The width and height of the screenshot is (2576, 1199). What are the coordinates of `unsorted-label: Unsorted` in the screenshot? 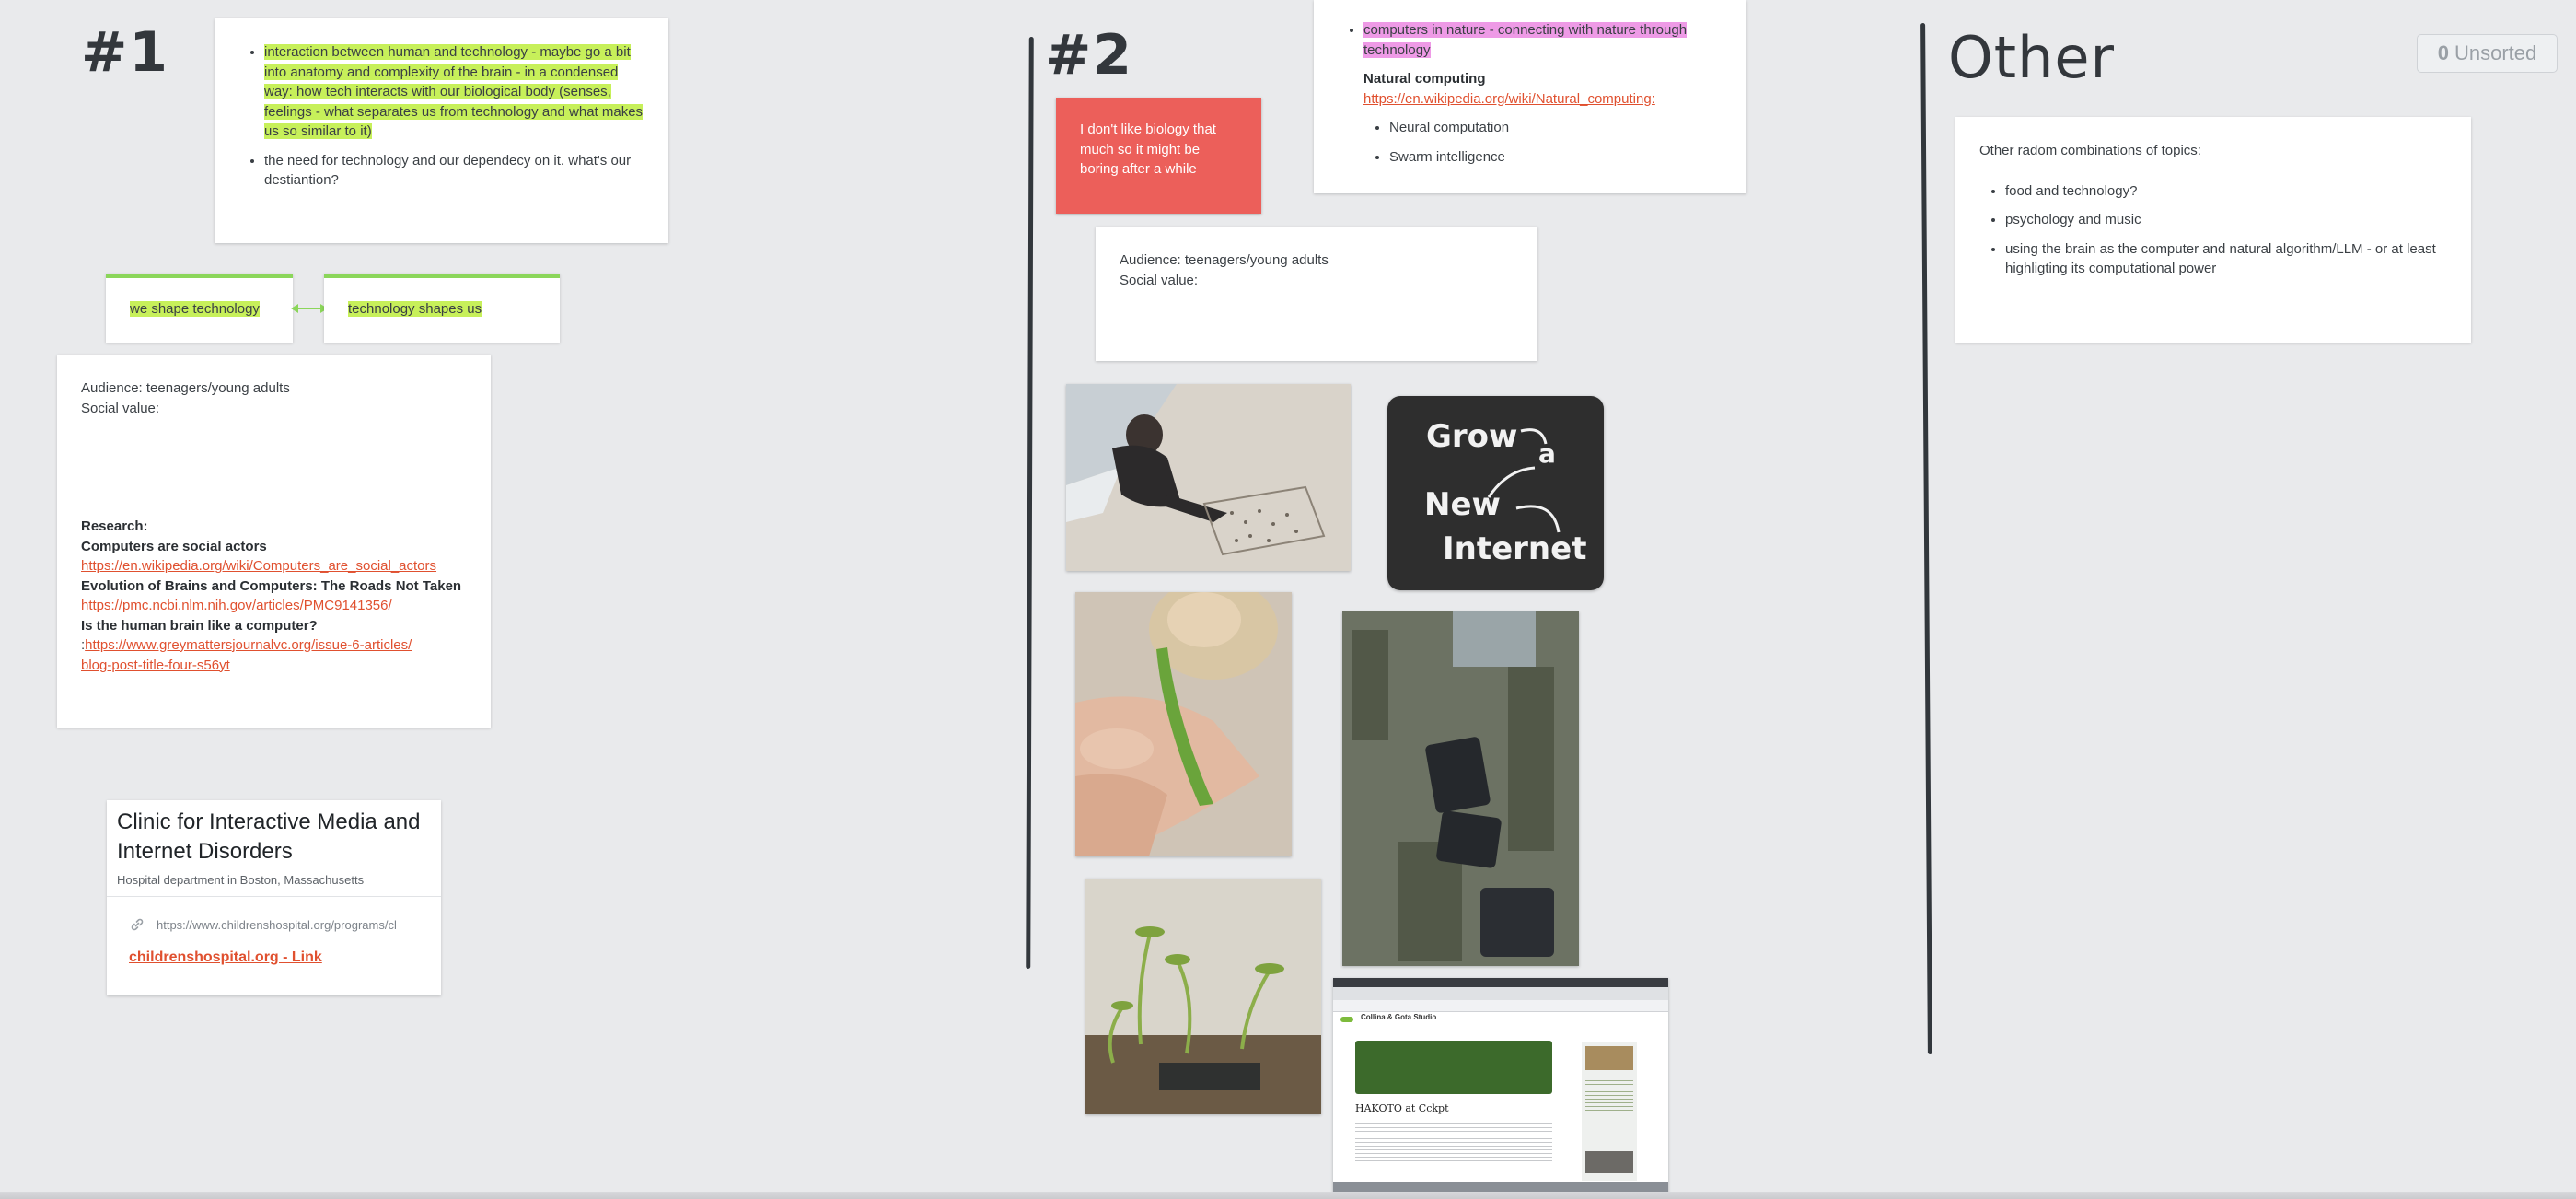 It's located at (2495, 53).